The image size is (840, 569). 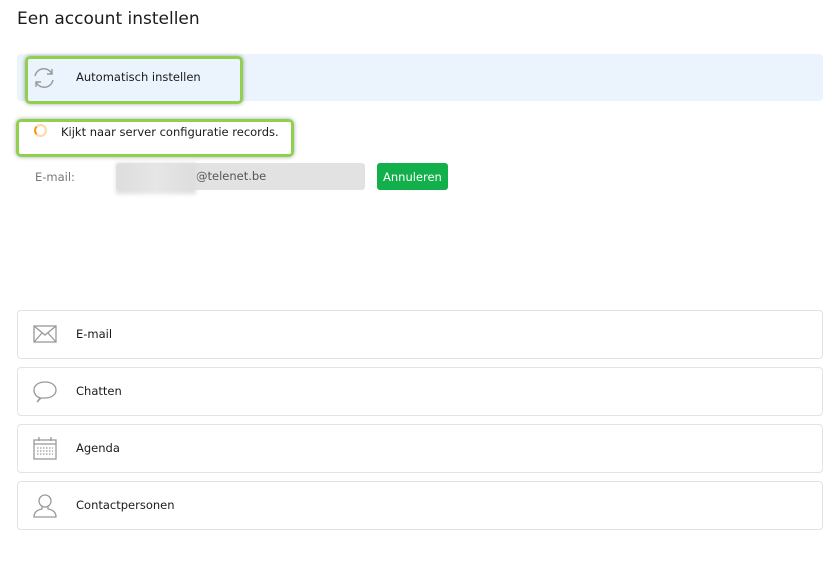 I want to click on person-icon, so click(x=45, y=508).